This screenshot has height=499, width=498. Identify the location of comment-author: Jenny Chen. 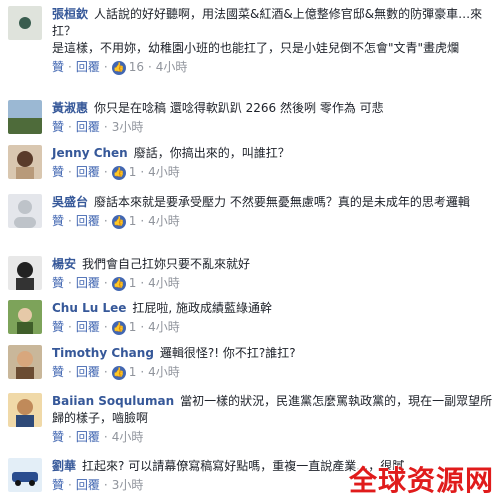
(90, 153).